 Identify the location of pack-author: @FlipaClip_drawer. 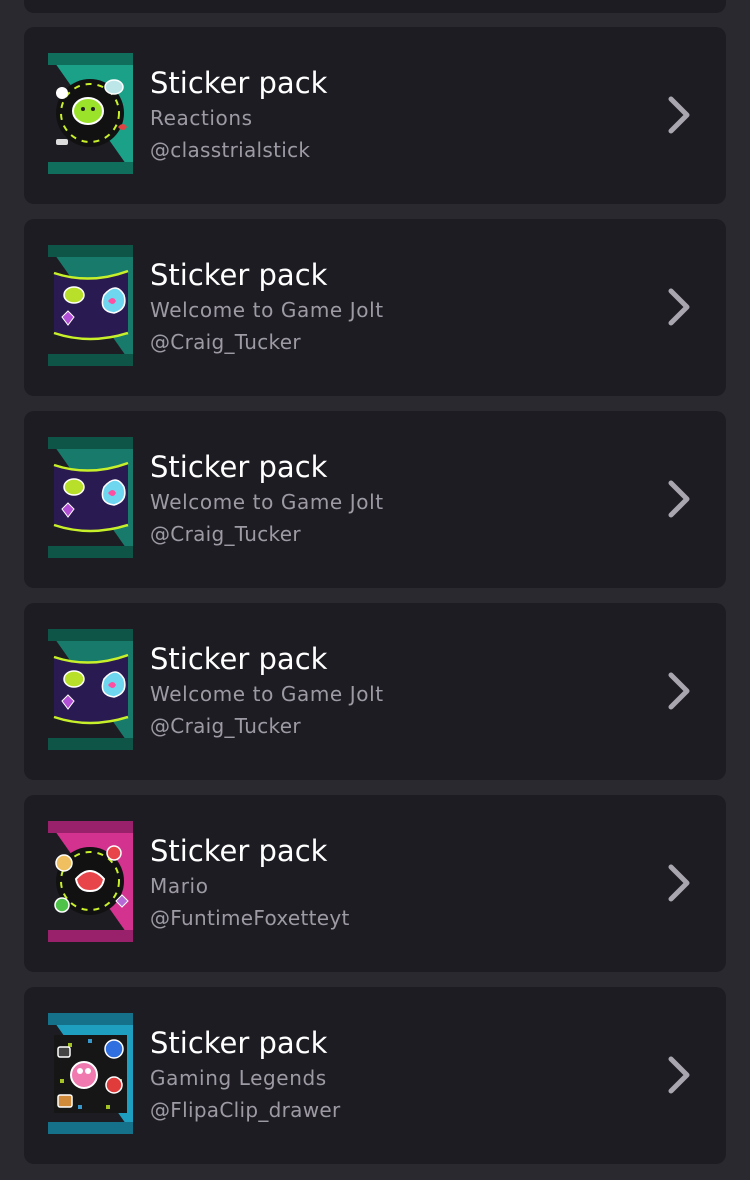
(245, 1110).